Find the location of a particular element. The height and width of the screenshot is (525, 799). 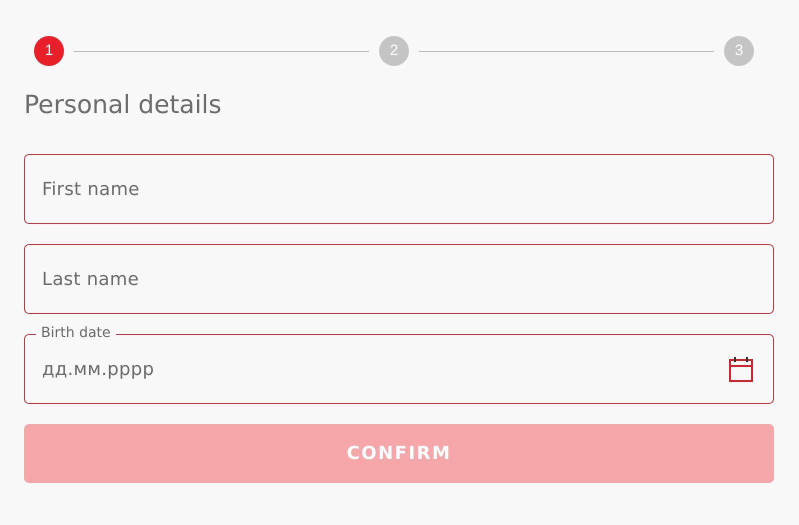

step-indicator: 1 is located at coordinates (49, 51).